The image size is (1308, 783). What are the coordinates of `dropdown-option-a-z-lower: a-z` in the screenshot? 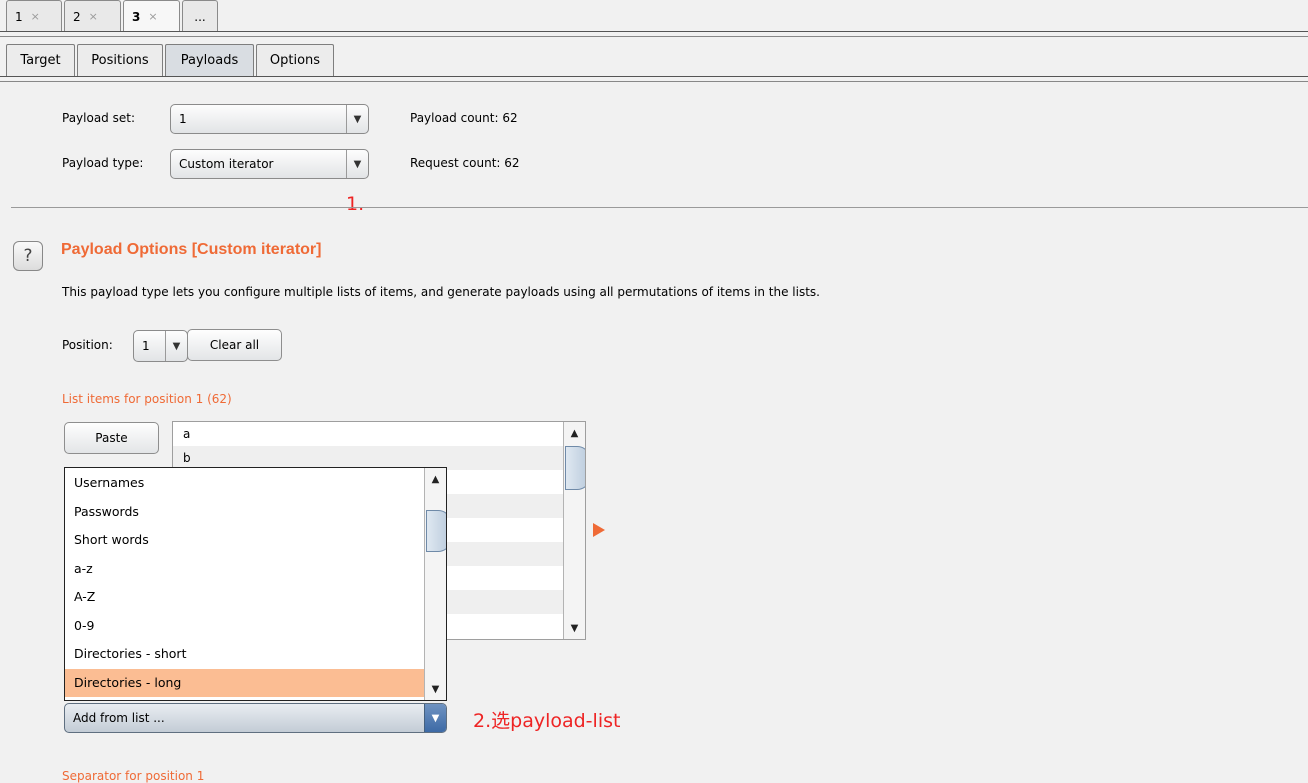 It's located at (244, 569).